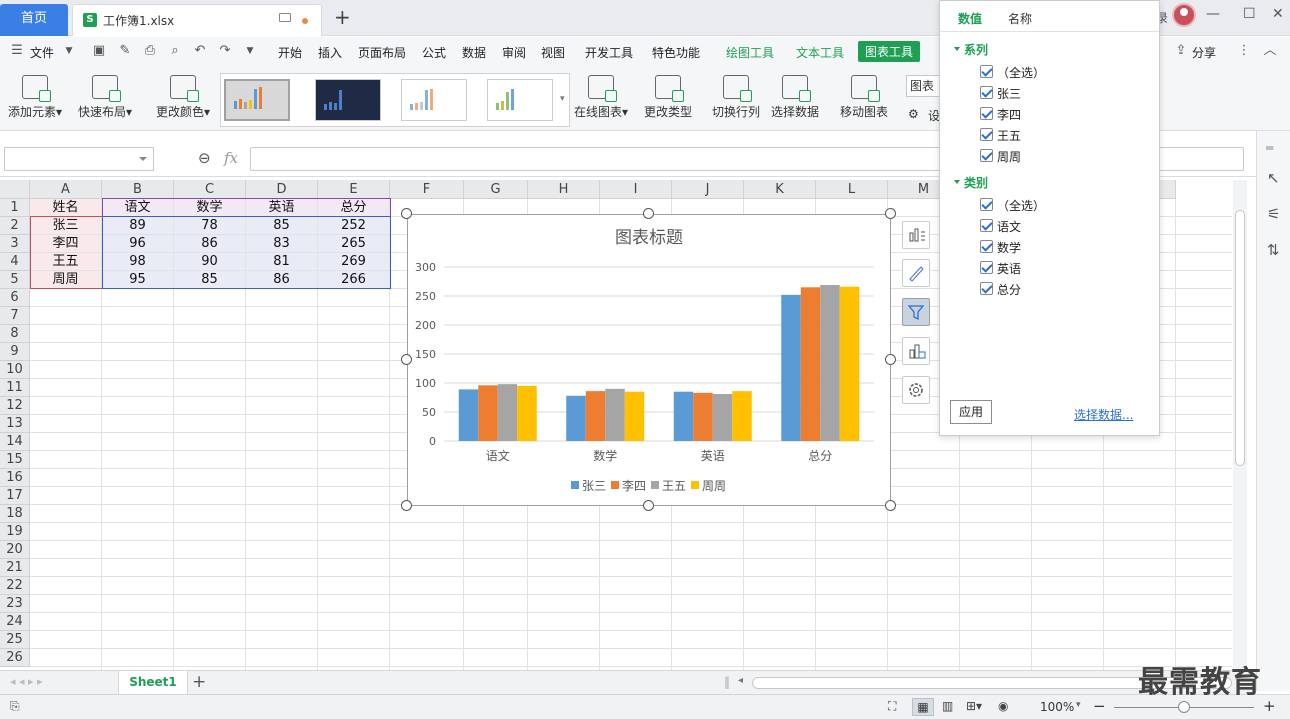  What do you see at coordinates (553, 52) in the screenshot?
I see `menu-view: 视图` at bounding box center [553, 52].